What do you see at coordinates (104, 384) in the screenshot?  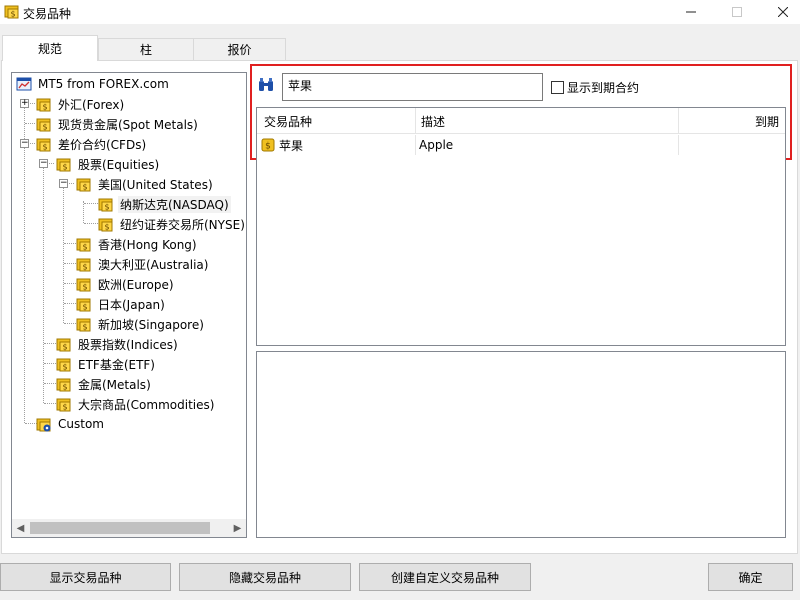 I see `tree-item-metals: $ 金属(Metals)` at bounding box center [104, 384].